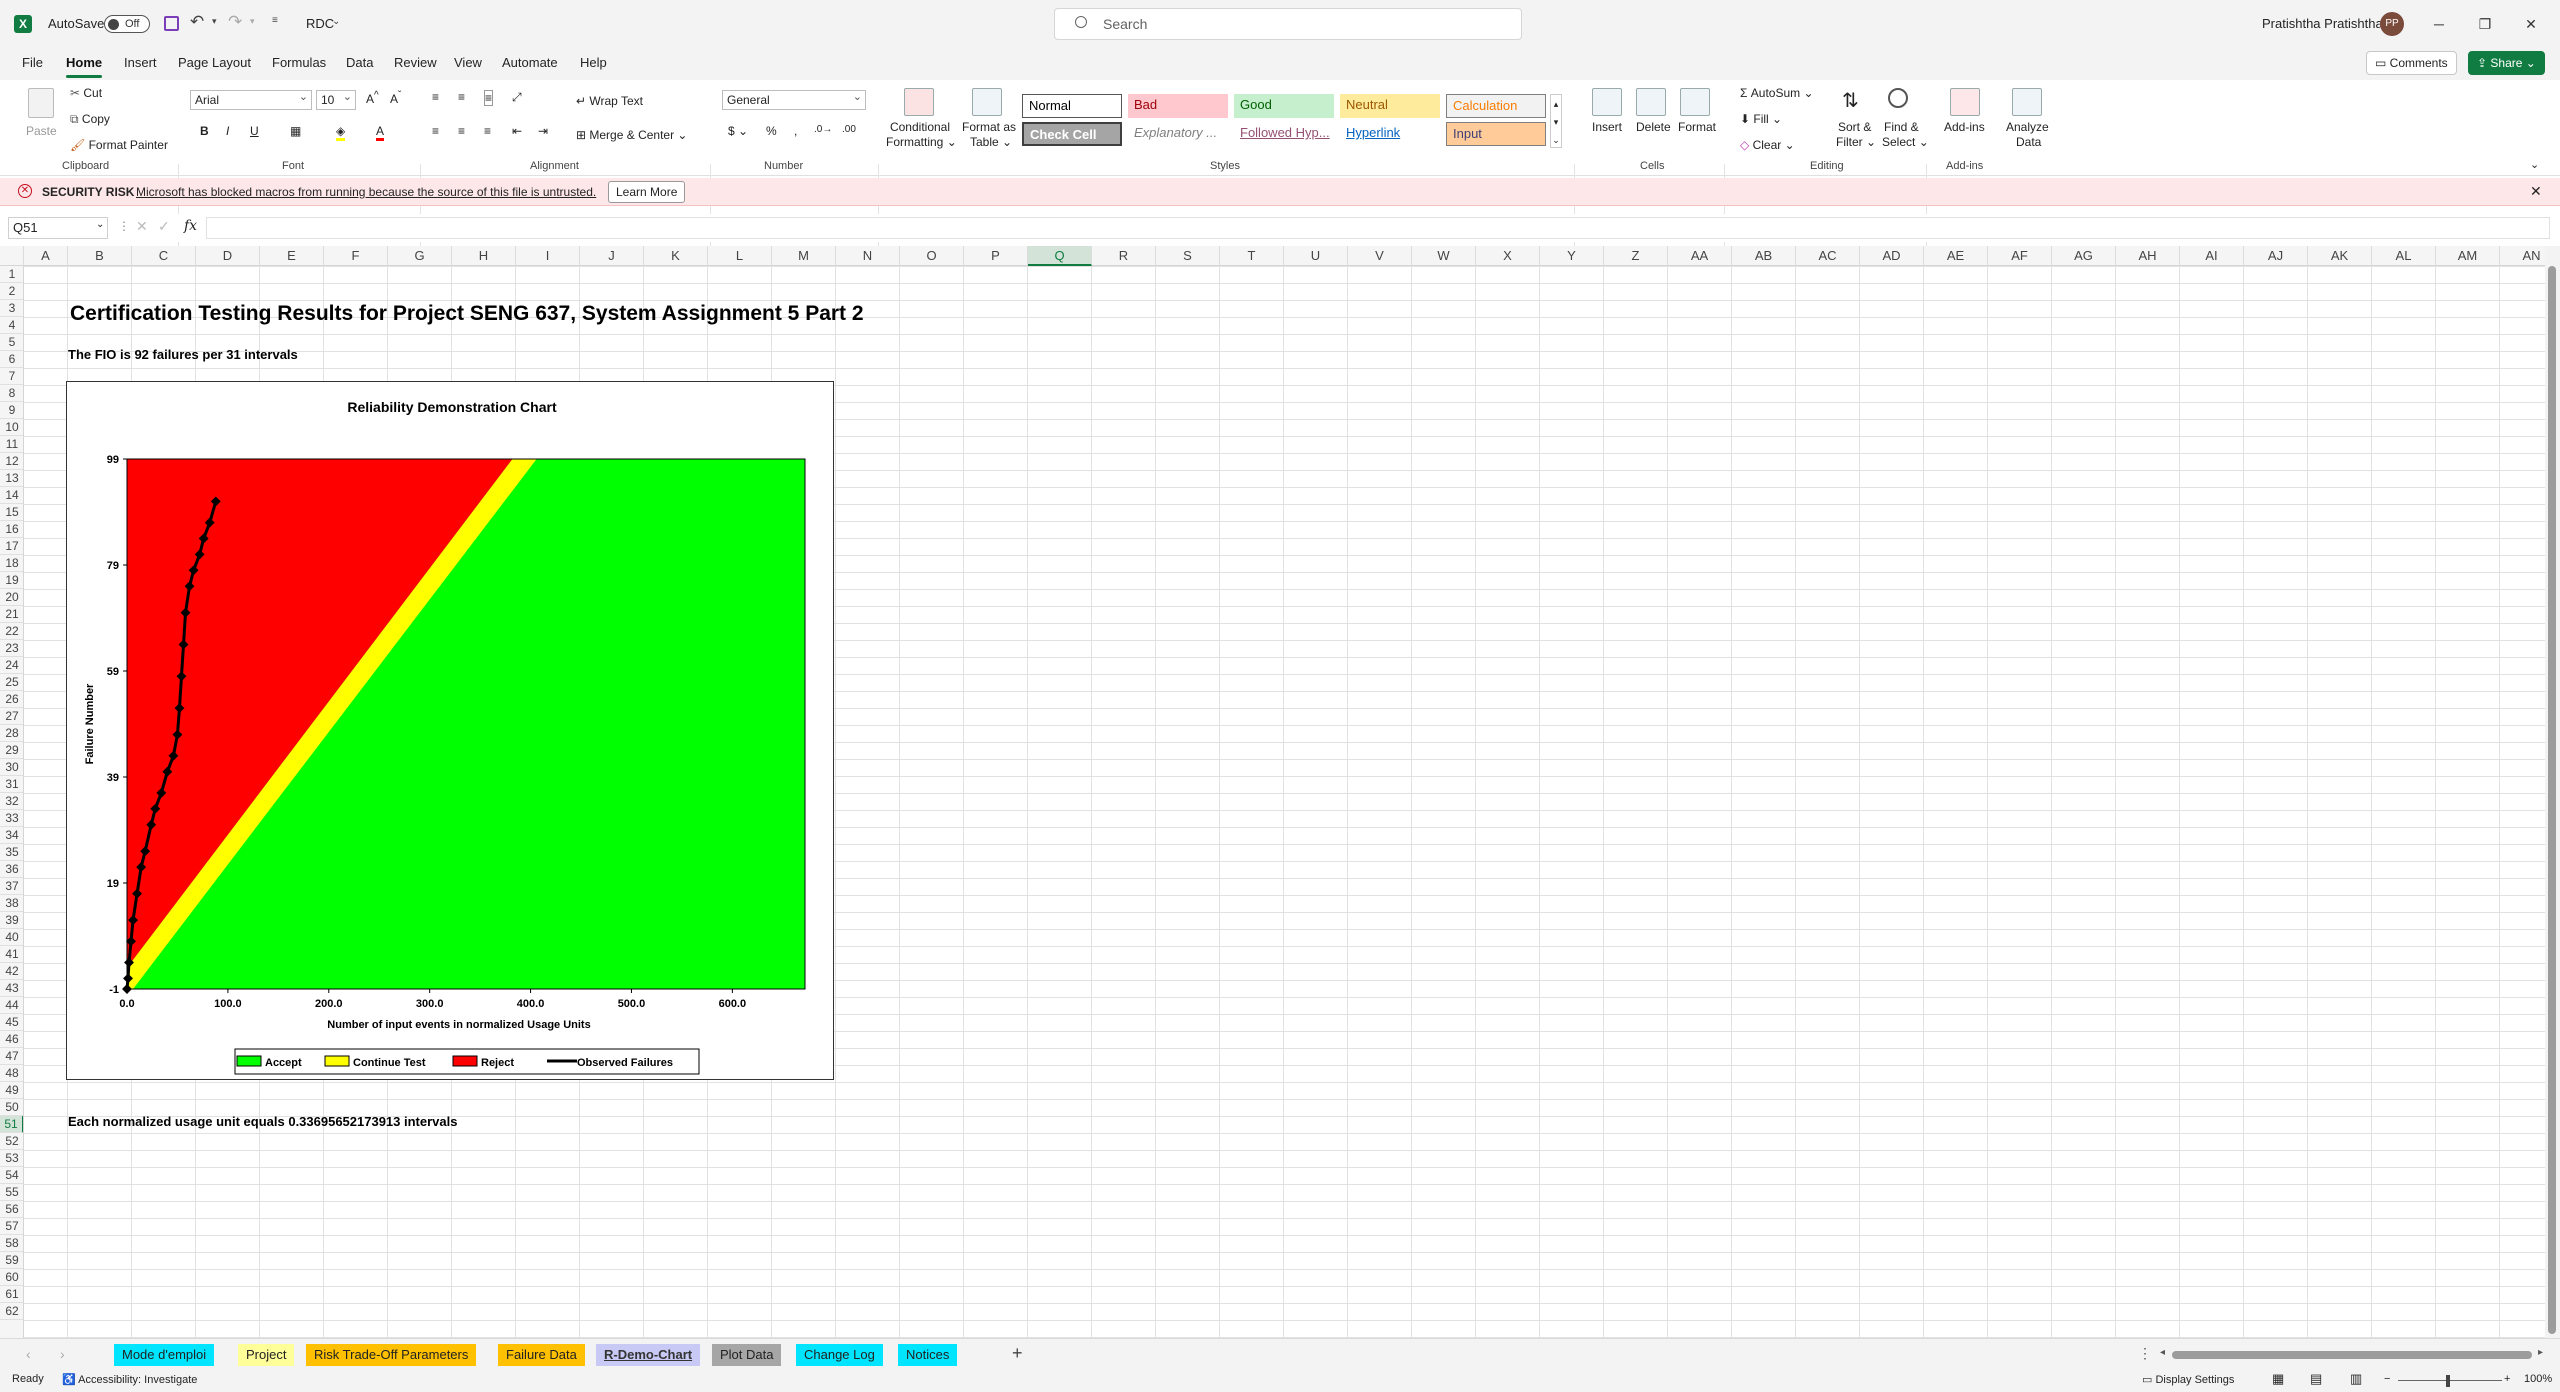  What do you see at coordinates (11, 971) in the screenshot?
I see `row-header-42: 42` at bounding box center [11, 971].